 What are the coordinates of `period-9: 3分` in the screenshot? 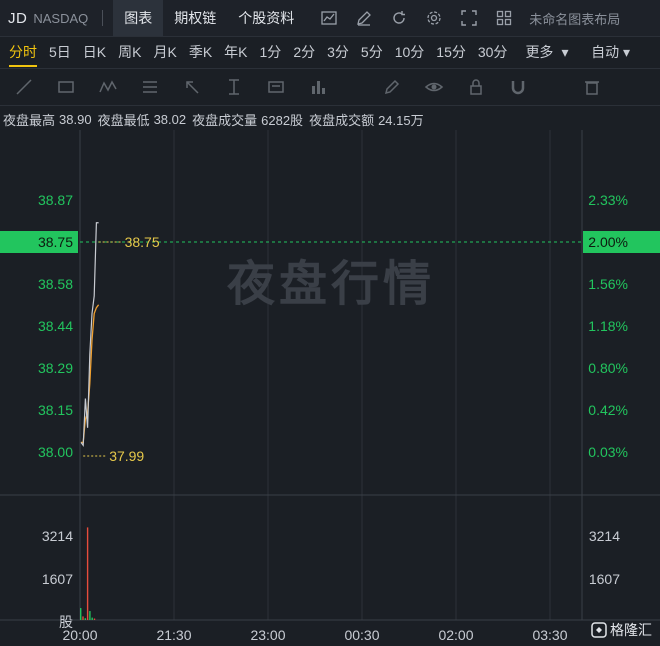 It's located at (338, 52).